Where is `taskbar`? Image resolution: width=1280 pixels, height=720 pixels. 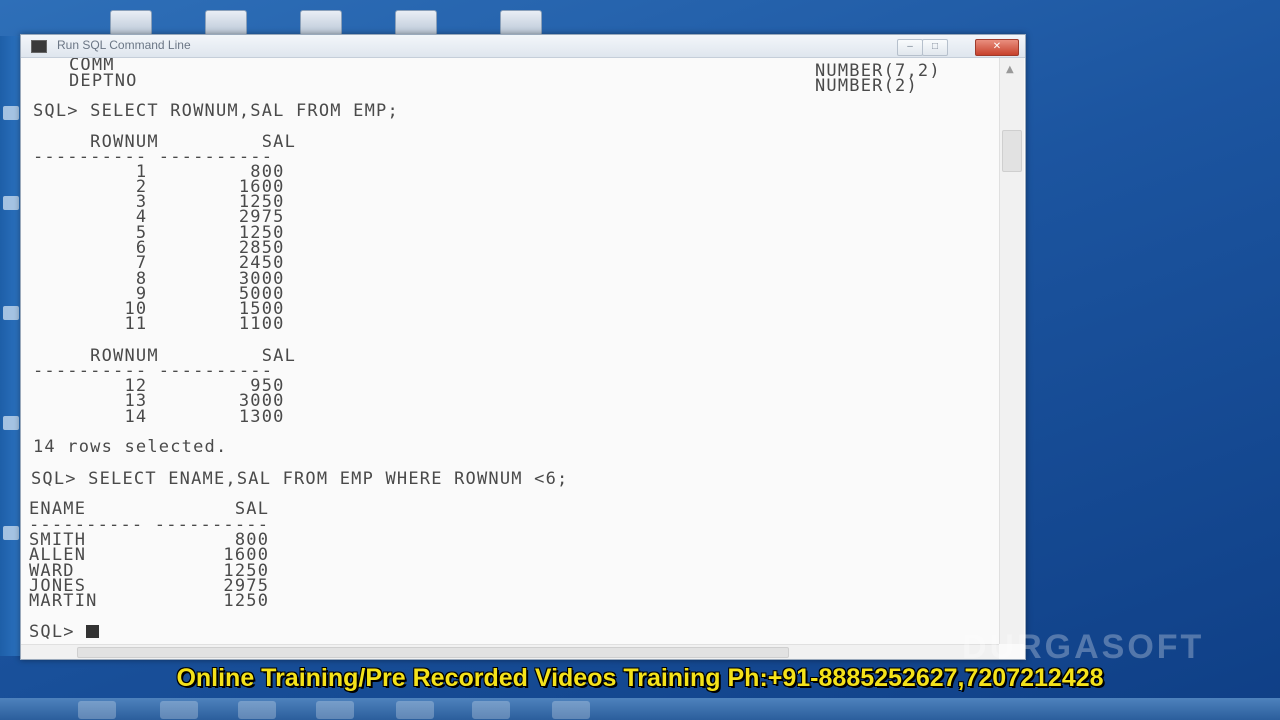
taskbar is located at coordinates (640, 709).